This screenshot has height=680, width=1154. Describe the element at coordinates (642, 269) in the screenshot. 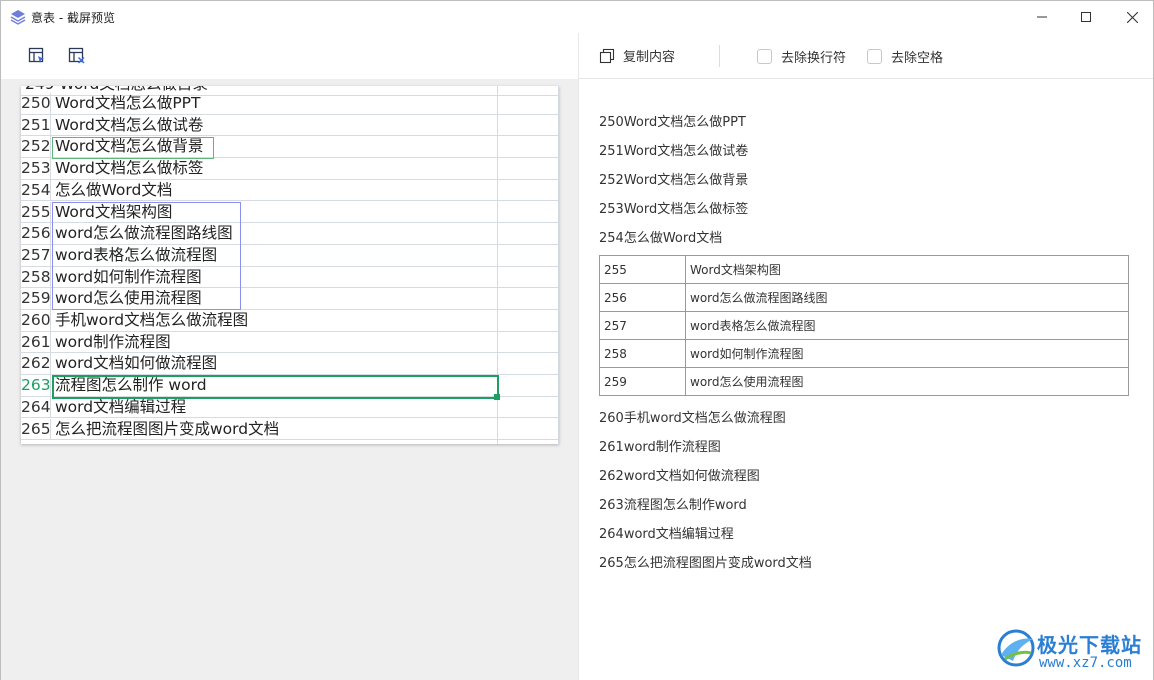

I see `output-table-num: 255` at that location.